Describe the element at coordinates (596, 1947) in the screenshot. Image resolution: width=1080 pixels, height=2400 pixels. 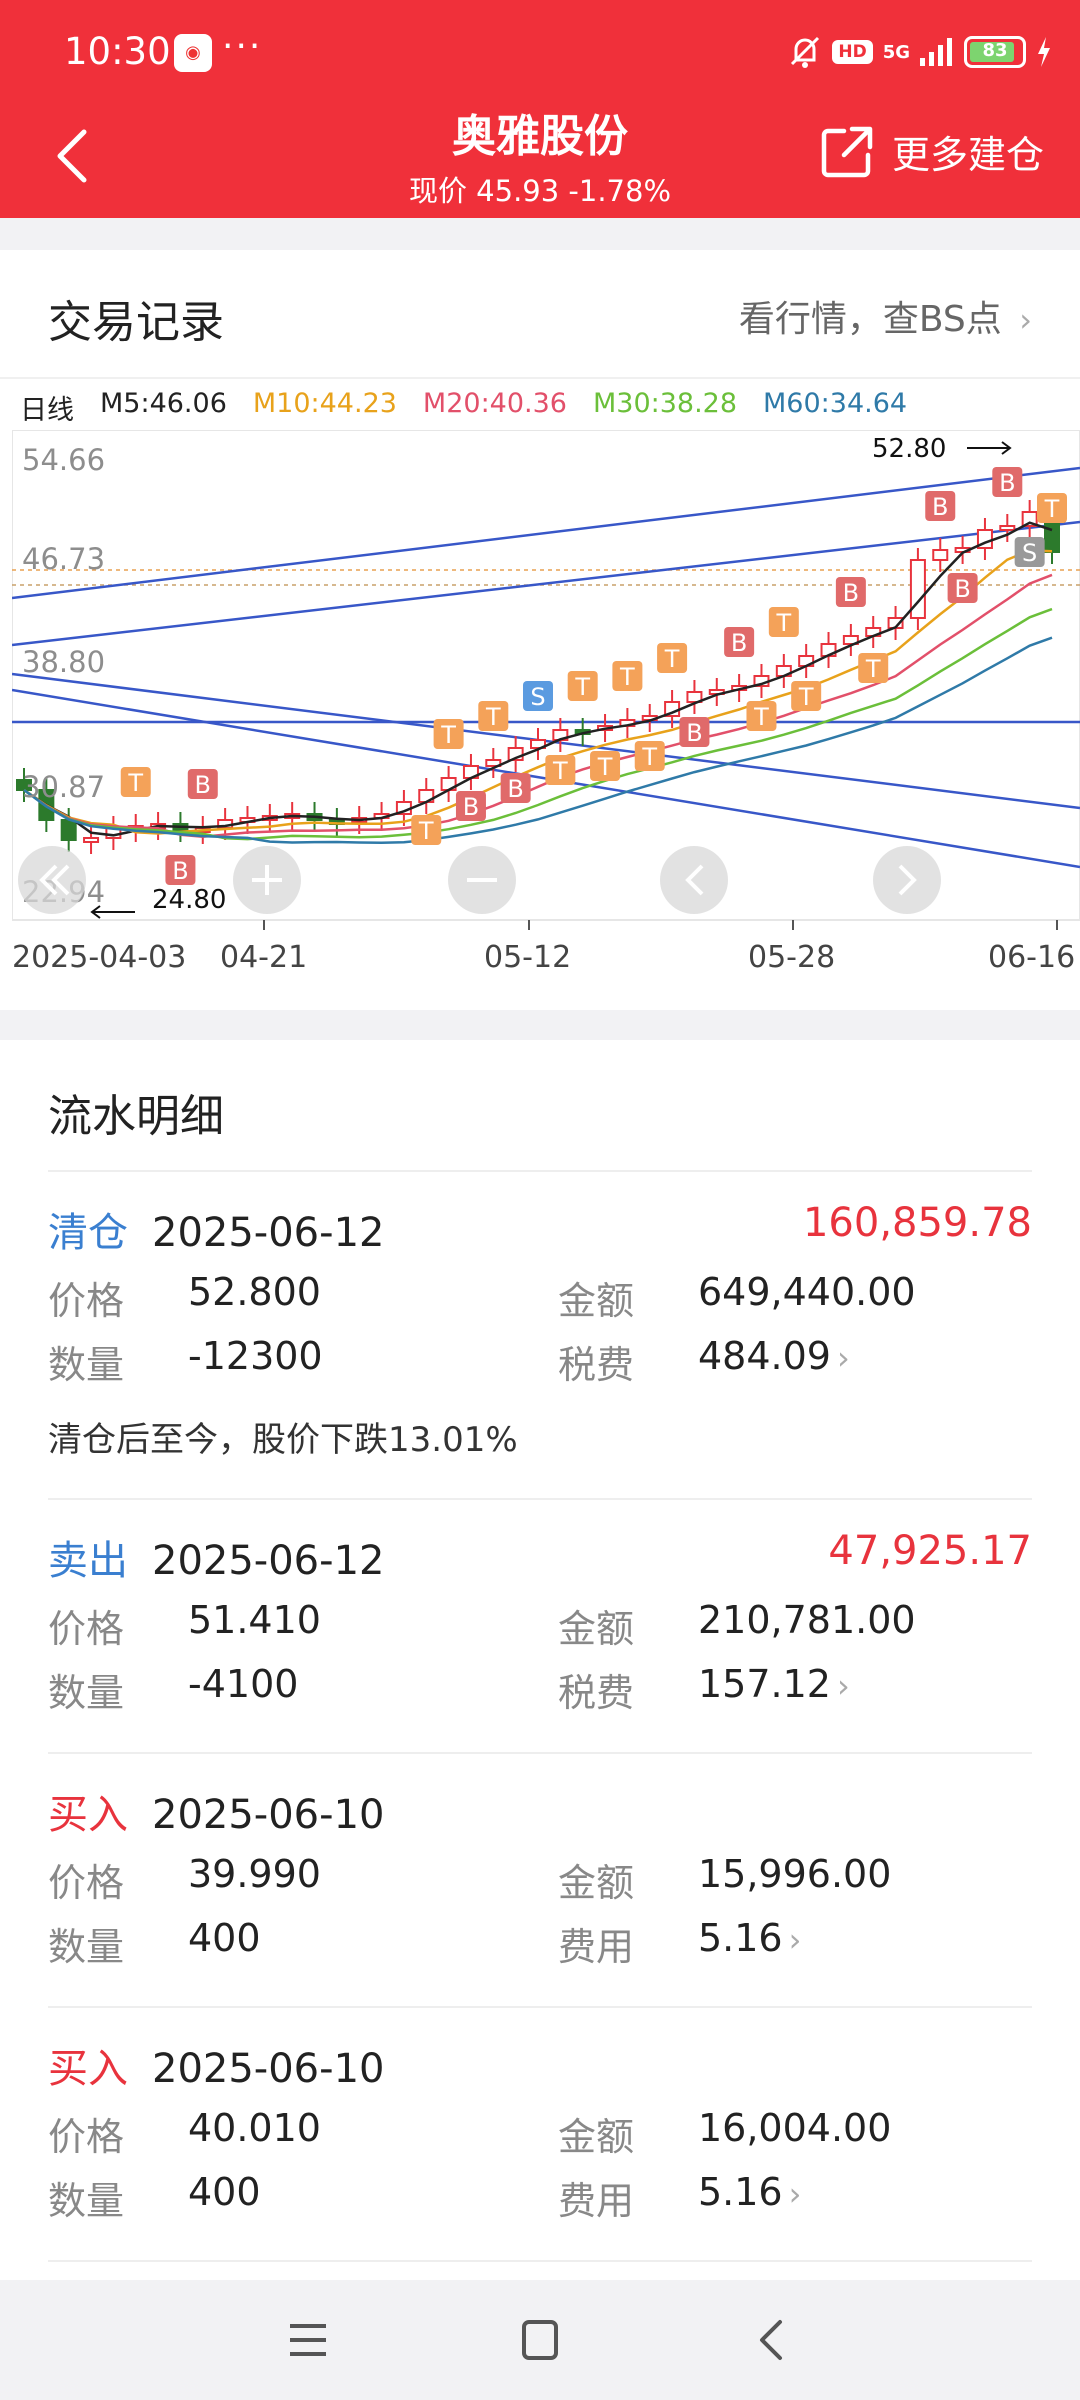
I see `fee-label: 费用` at that location.